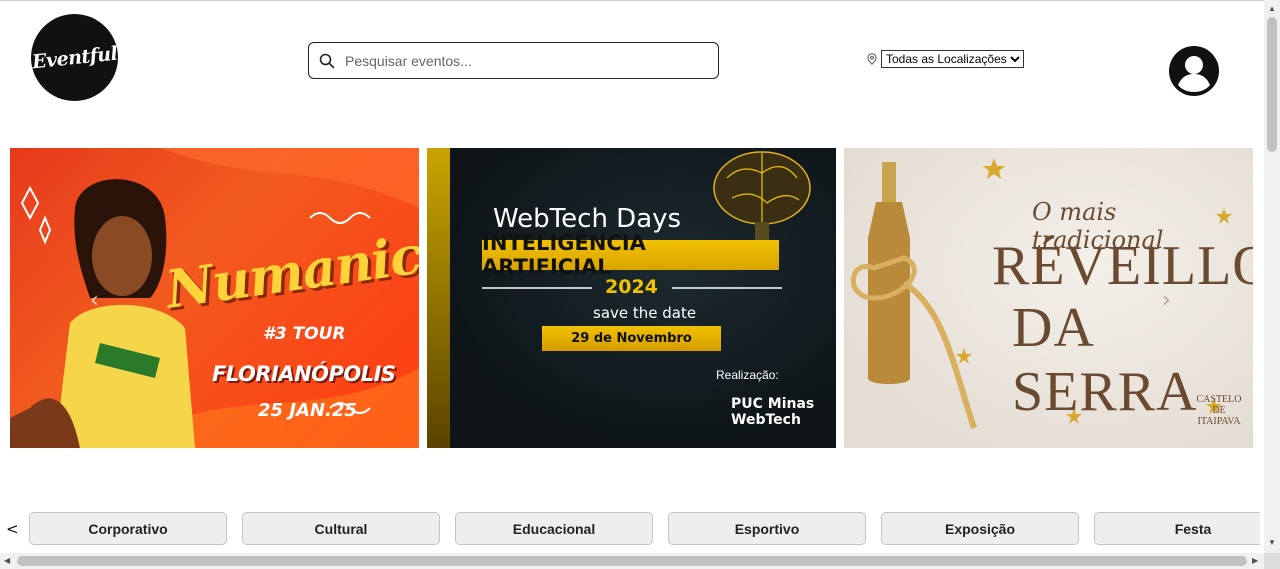  Describe the element at coordinates (630, 255) in the screenshot. I see `slide-subtitle: INTELIGÊNCIA ARTIFICIAL` at that location.